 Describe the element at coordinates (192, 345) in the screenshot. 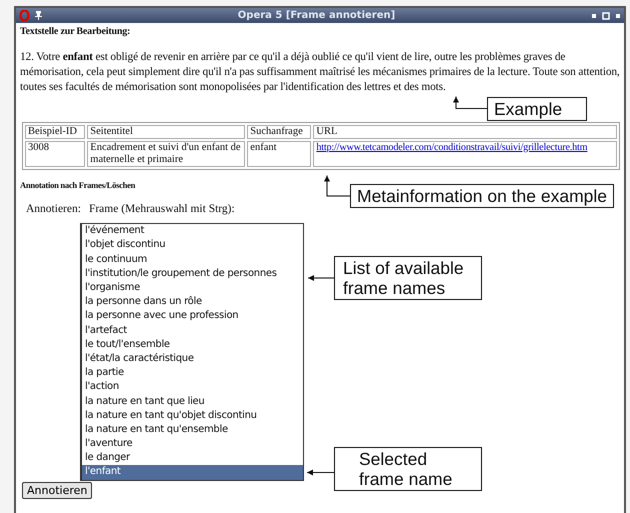

I see `list-option: le tout/l'ensemble` at that location.